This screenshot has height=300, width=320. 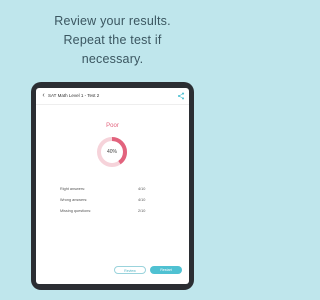 I want to click on stat-label: Missing questions:, so click(x=76, y=211).